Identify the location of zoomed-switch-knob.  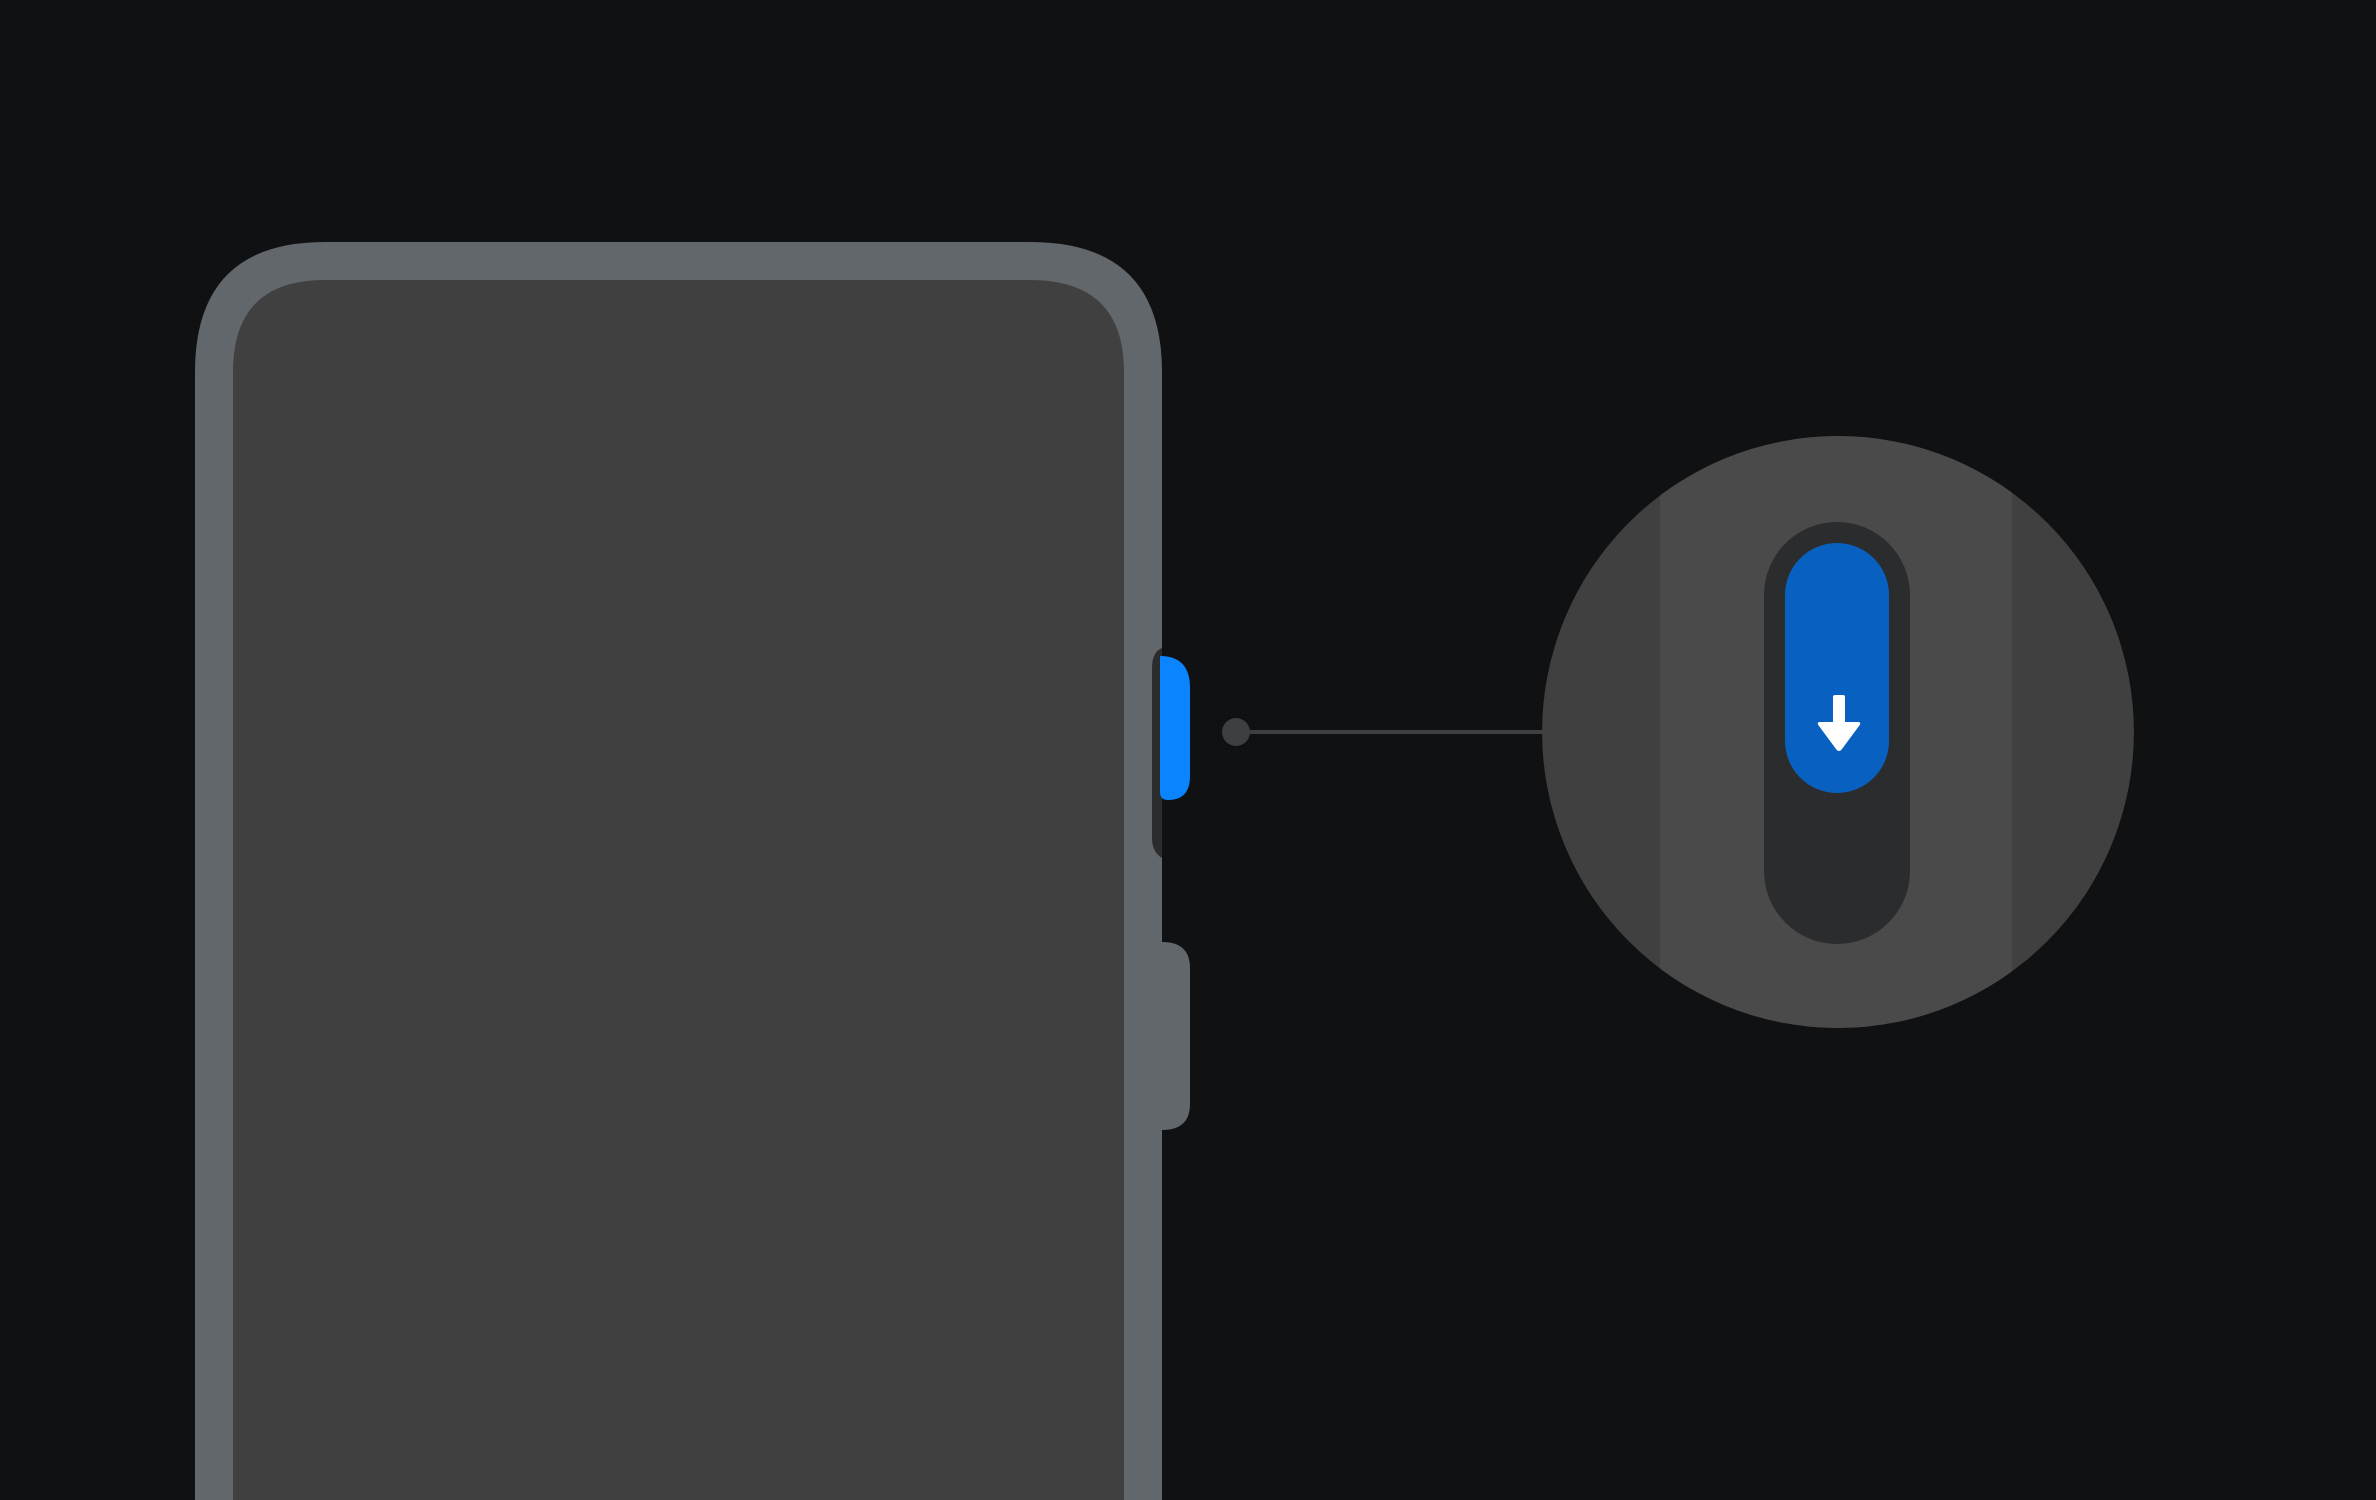
(1837, 668).